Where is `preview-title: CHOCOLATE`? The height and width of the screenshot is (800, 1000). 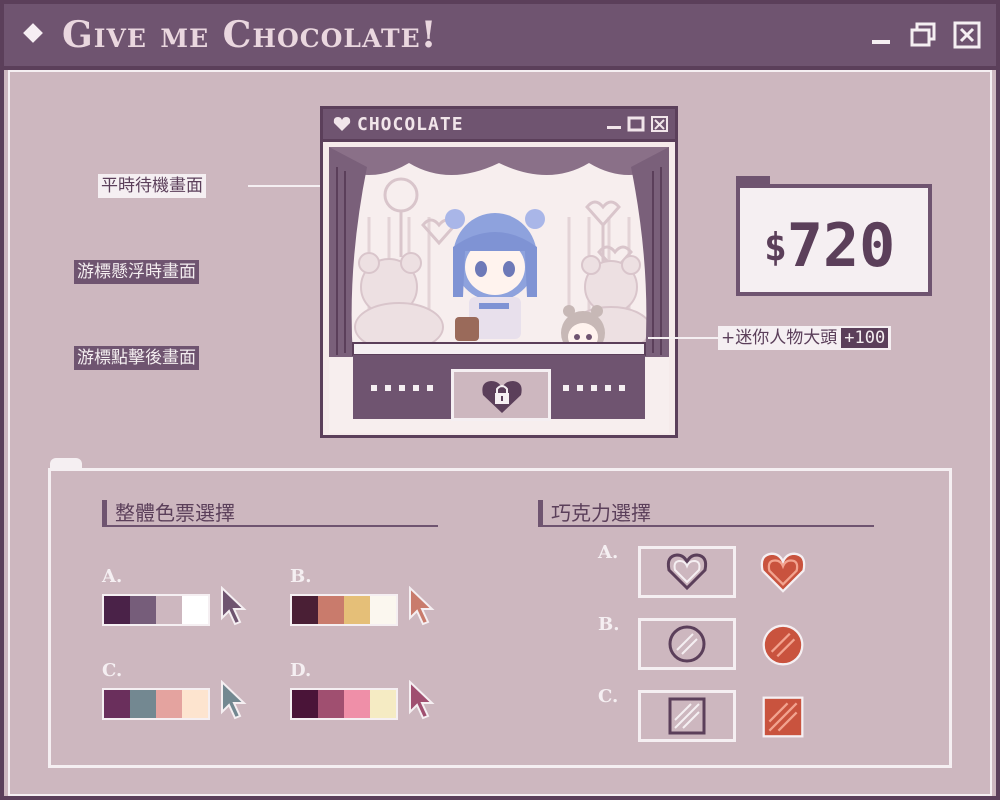 preview-title: CHOCOLATE is located at coordinates (410, 124).